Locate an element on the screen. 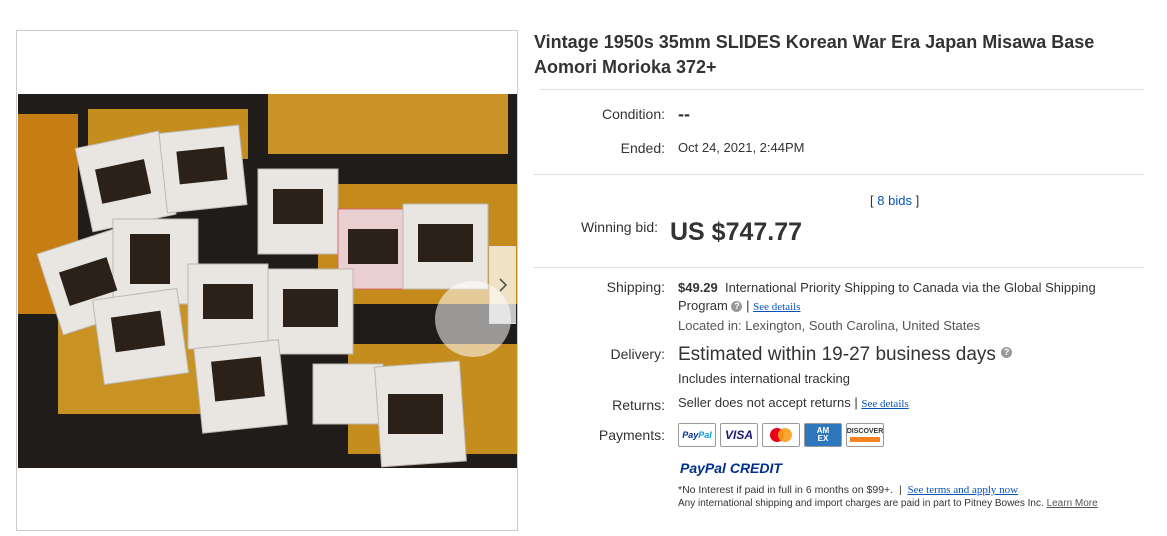 The height and width of the screenshot is (536, 1167). learn-more-link: Learn More is located at coordinates (1072, 503).